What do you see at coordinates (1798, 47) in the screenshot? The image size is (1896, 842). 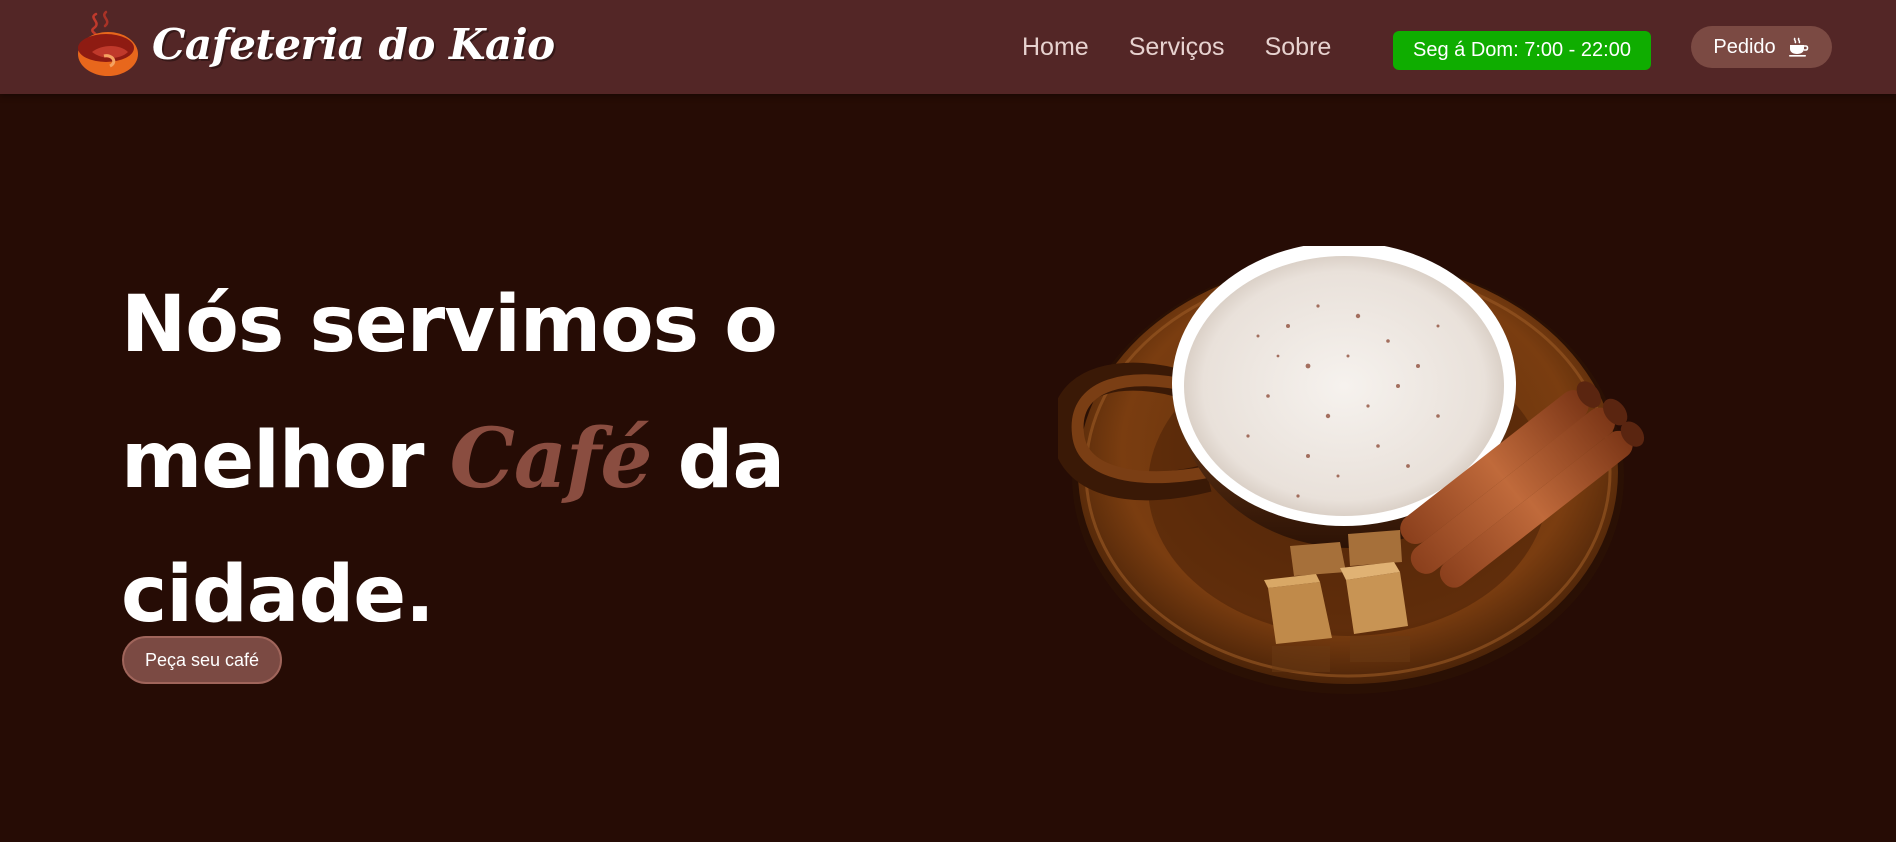 I see `coffee-cup-icon` at bounding box center [1798, 47].